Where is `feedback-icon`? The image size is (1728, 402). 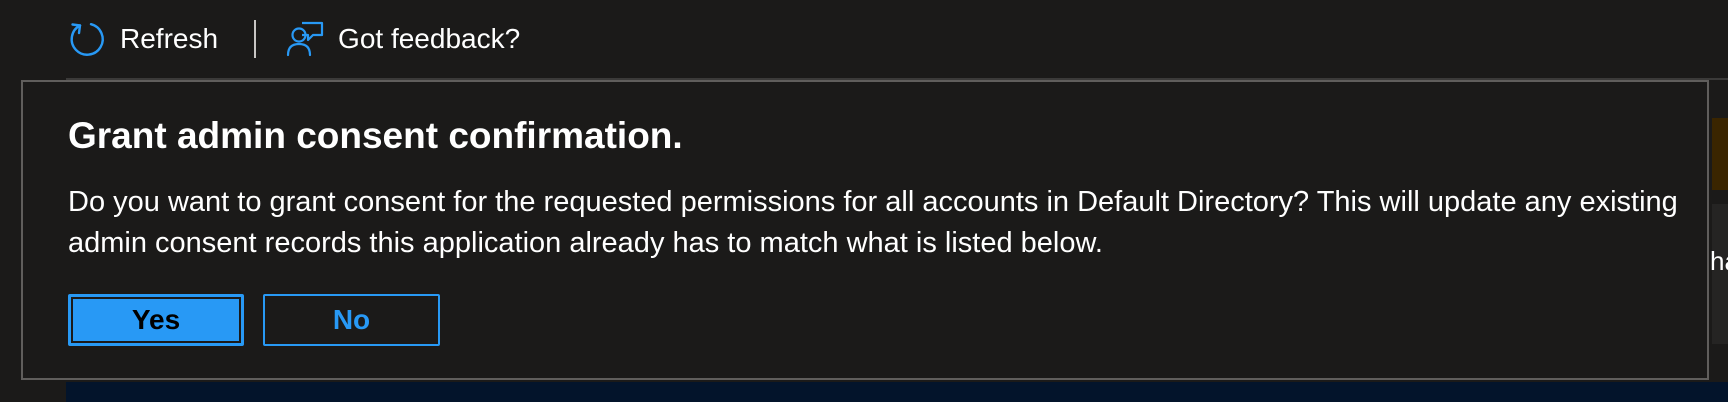 feedback-icon is located at coordinates (305, 39).